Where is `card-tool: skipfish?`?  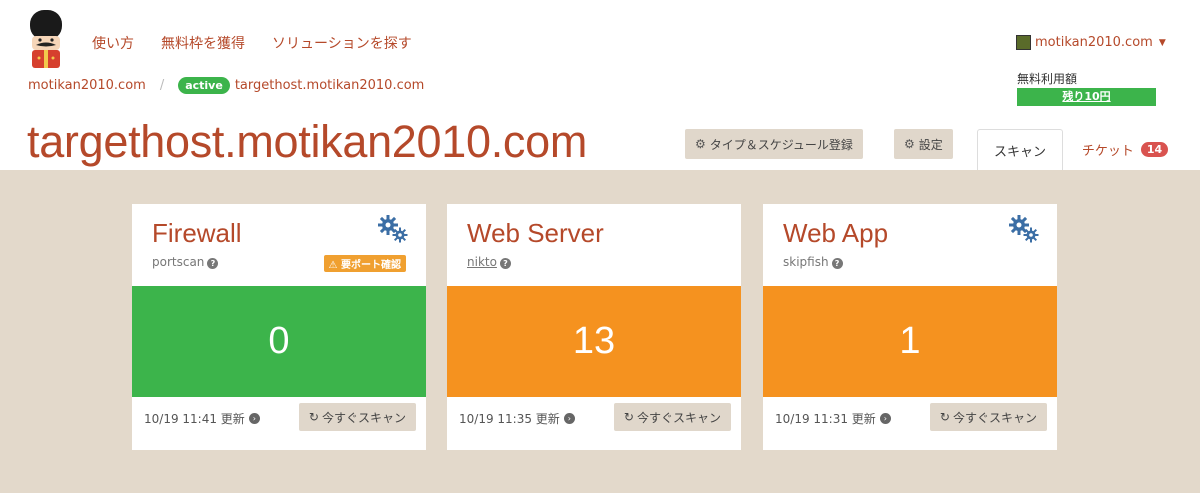 card-tool: skipfish? is located at coordinates (813, 262).